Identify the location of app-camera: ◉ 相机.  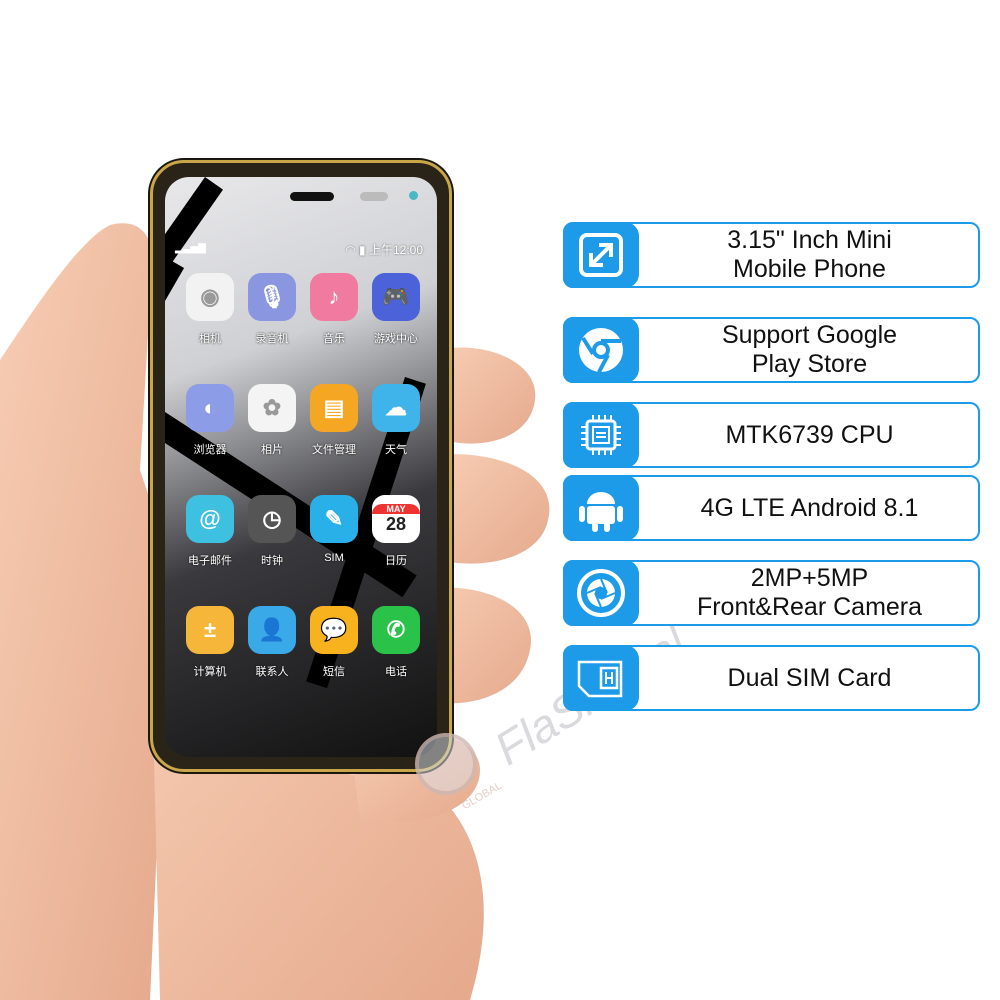
(210, 321).